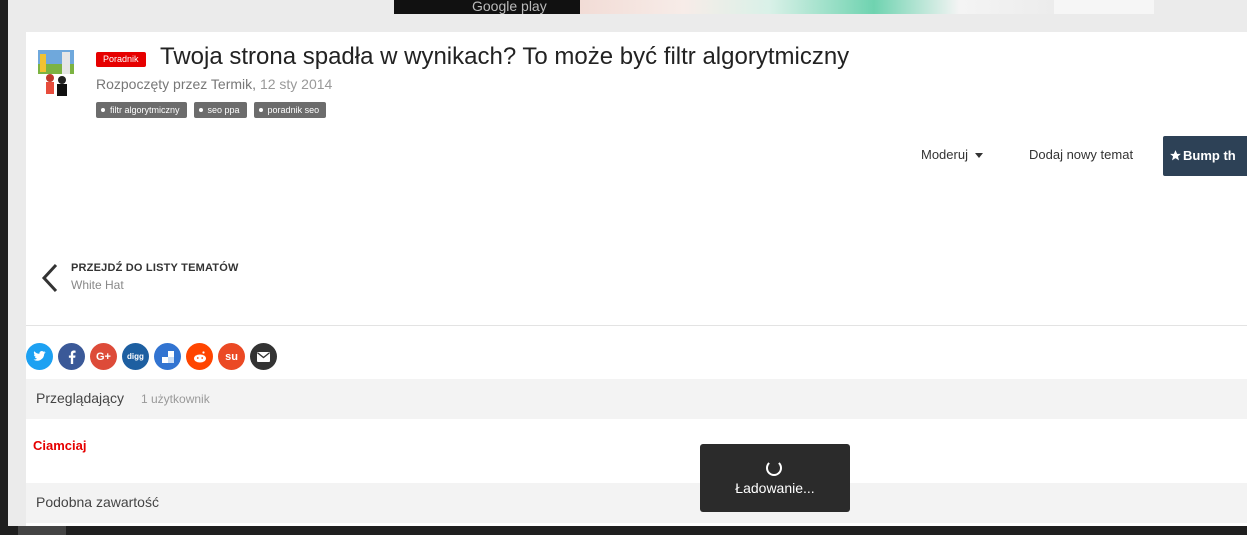  Describe the element at coordinates (978, 156) in the screenshot. I see `caret-down-icon` at that location.